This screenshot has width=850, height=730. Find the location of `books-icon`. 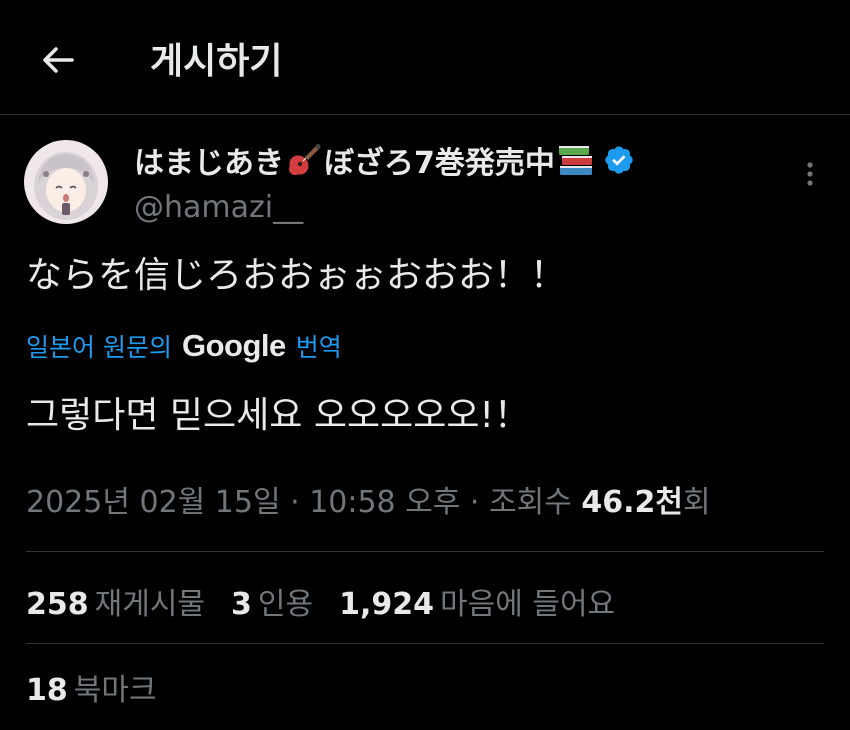

books-icon is located at coordinates (575, 160).